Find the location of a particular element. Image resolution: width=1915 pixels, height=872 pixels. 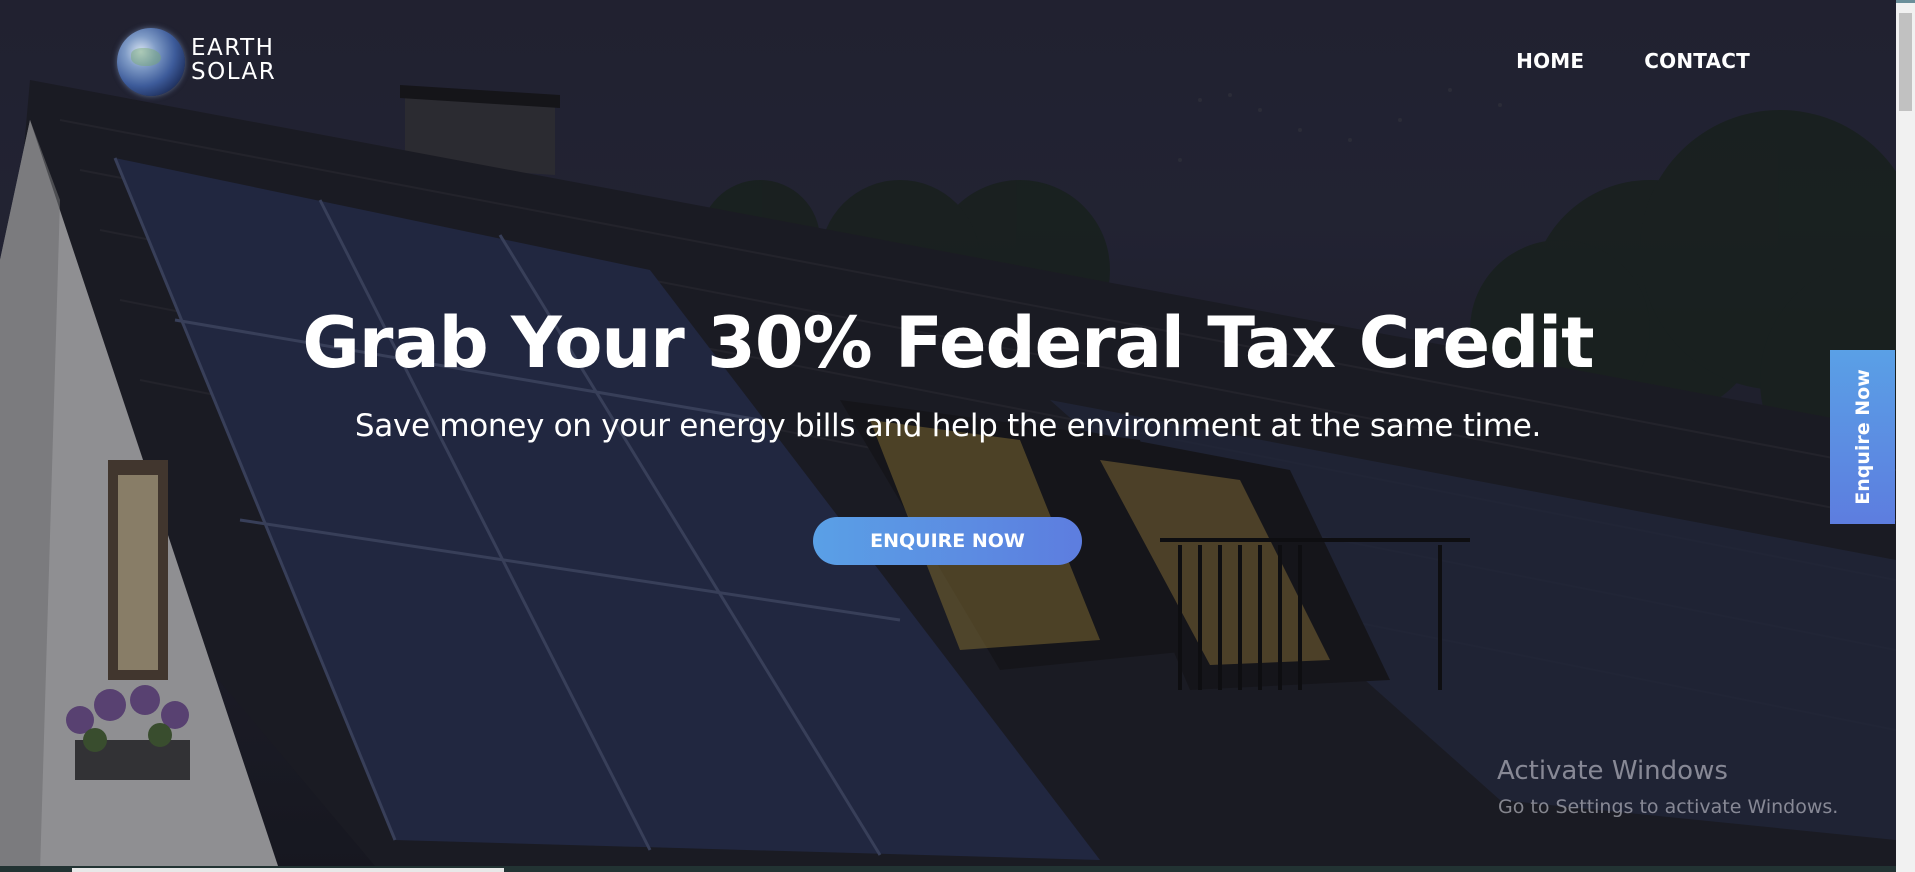

bottom-strip is located at coordinates (948, 869).